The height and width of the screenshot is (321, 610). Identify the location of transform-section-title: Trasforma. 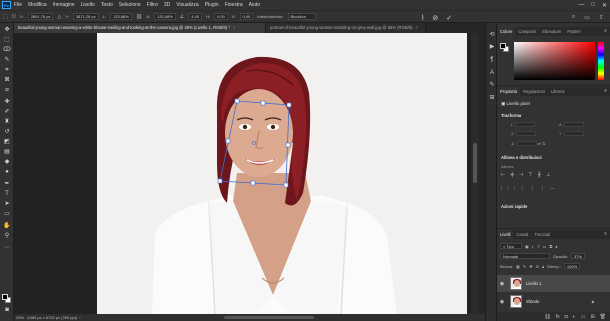
(511, 115).